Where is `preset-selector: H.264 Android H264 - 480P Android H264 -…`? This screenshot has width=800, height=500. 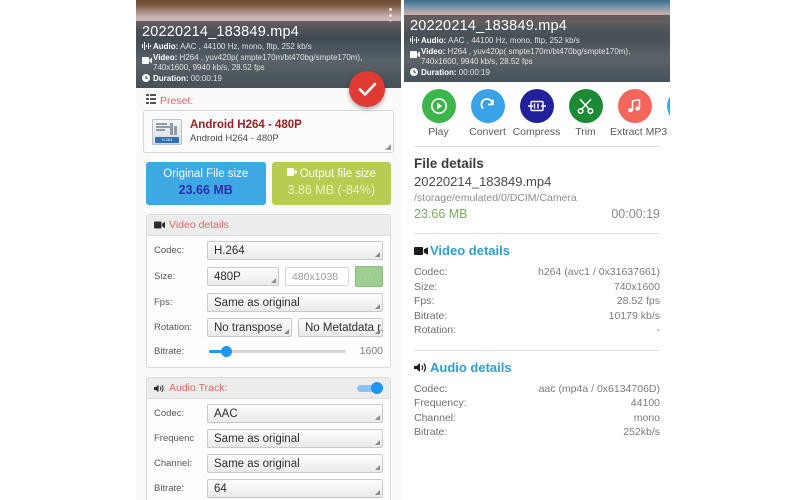
preset-selector: H.264 Android H264 - 480P Android H264 -… is located at coordinates (268, 131).